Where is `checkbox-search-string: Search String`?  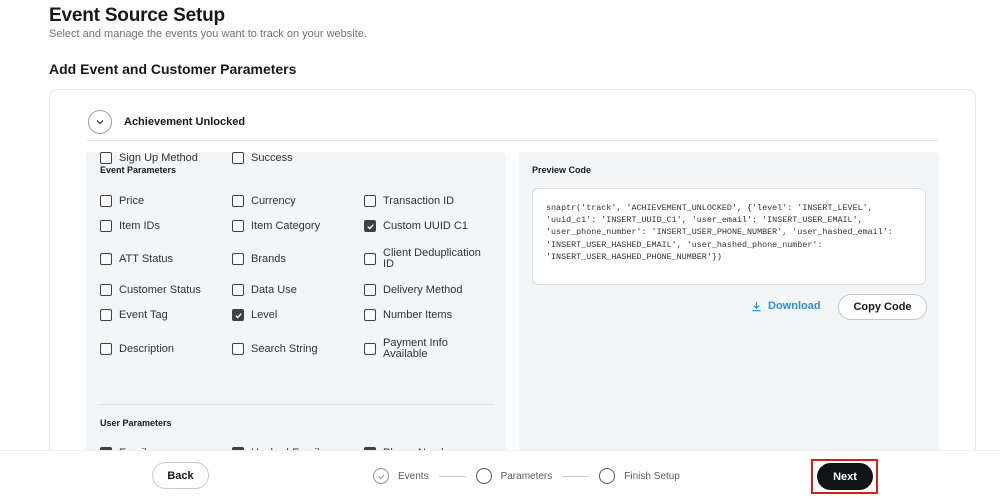
checkbox-search-string: Search String is located at coordinates (275, 349).